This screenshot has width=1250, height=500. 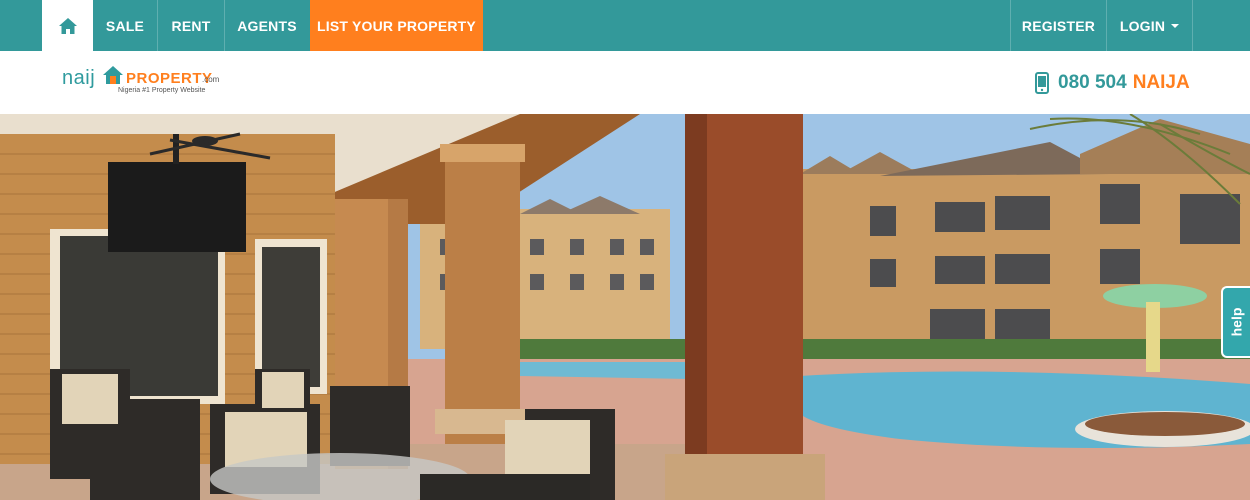 I want to click on logo-com-text: .com, so click(x=211, y=79).